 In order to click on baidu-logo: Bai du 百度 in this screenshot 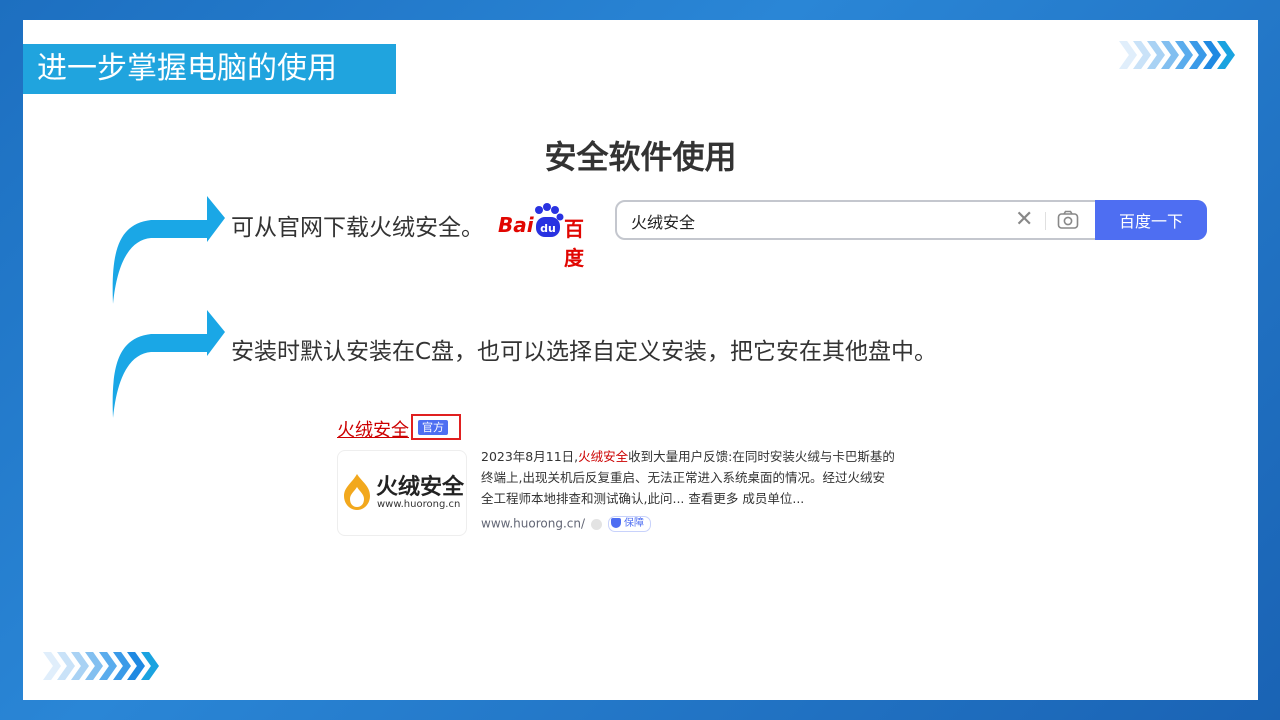, I will do `click(550, 236)`.